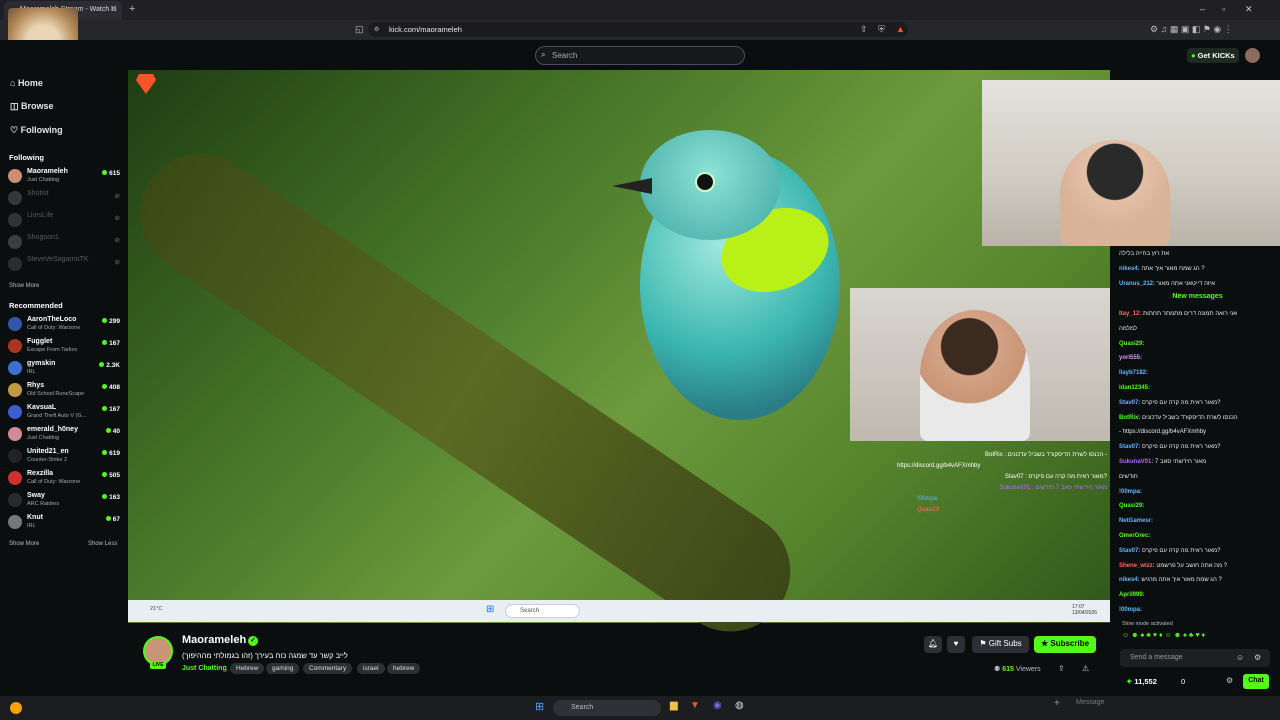 This screenshot has width=1280, height=720. What do you see at coordinates (1229, 680) in the screenshot?
I see `chat-settings-icon: ⚙` at bounding box center [1229, 680].